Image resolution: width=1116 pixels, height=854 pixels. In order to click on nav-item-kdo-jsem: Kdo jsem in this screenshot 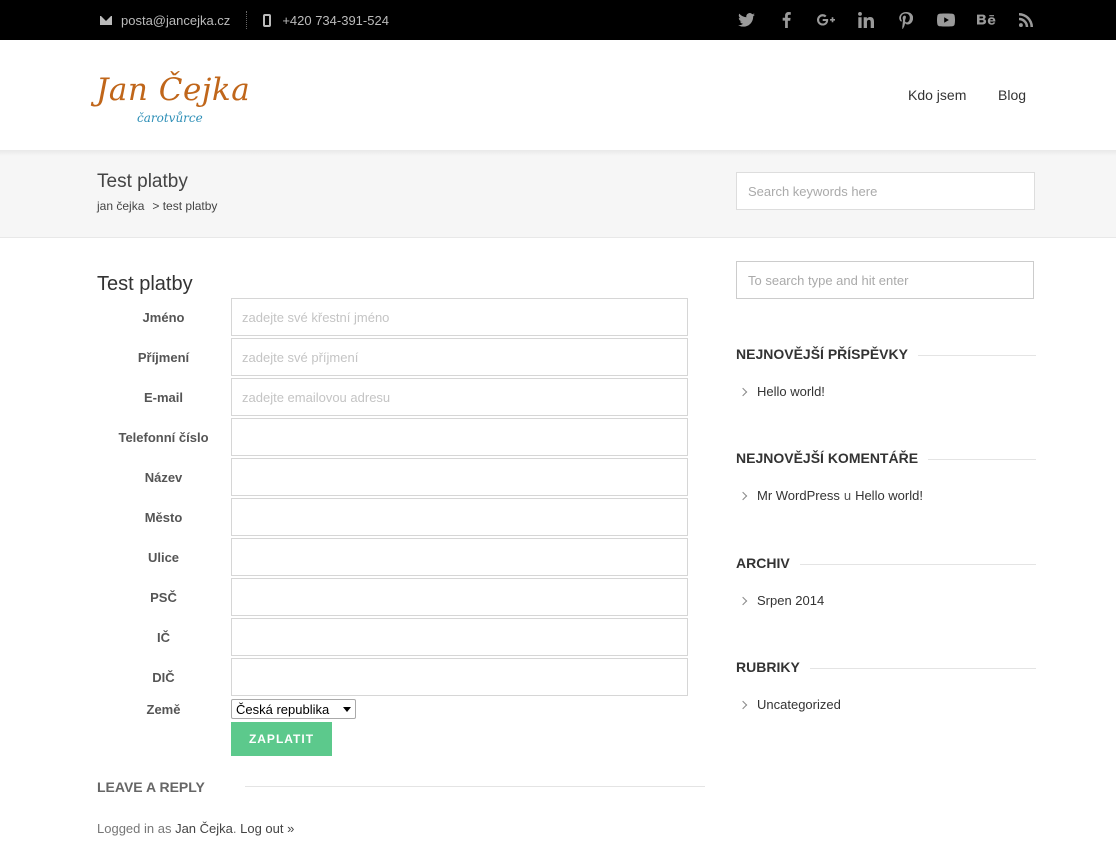, I will do `click(937, 95)`.